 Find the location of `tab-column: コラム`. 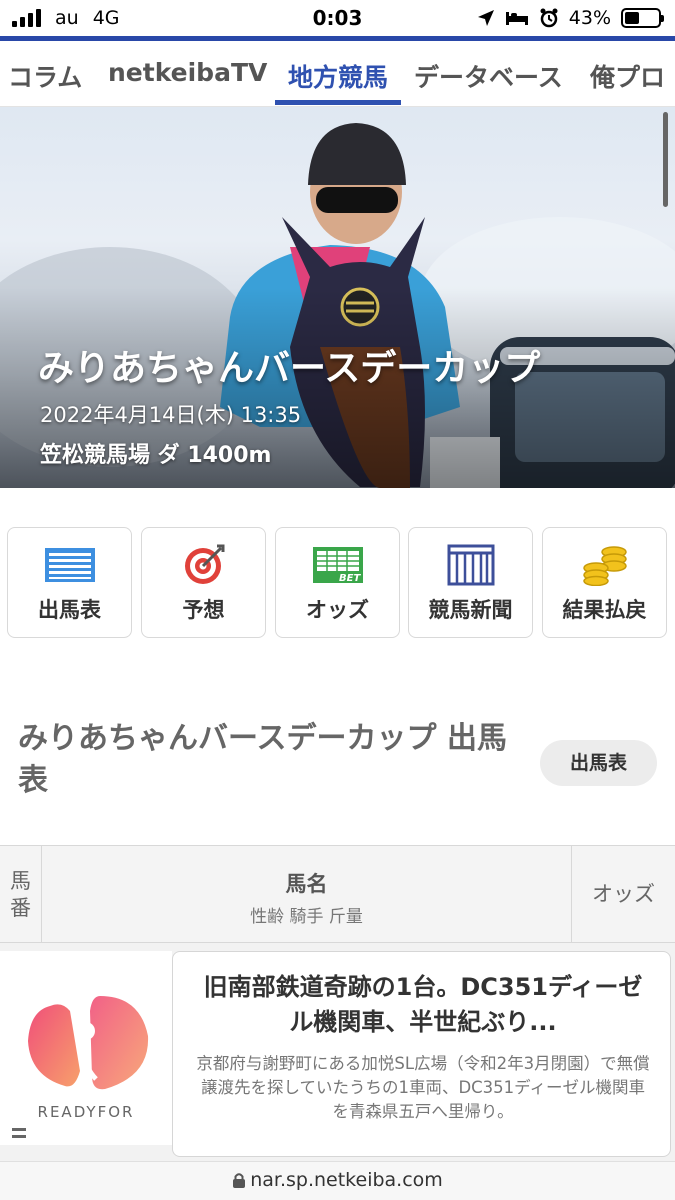

tab-column: コラム is located at coordinates (45, 76).